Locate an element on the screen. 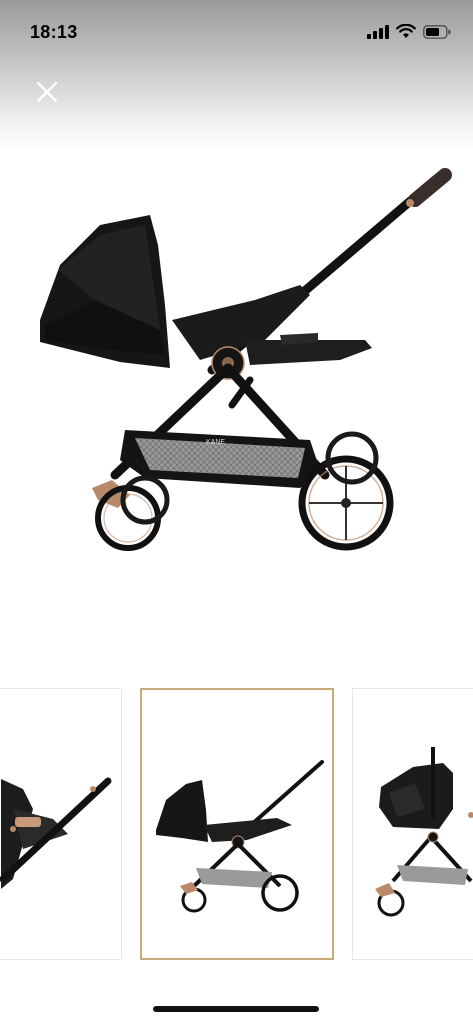  battery-icon is located at coordinates (437, 31).